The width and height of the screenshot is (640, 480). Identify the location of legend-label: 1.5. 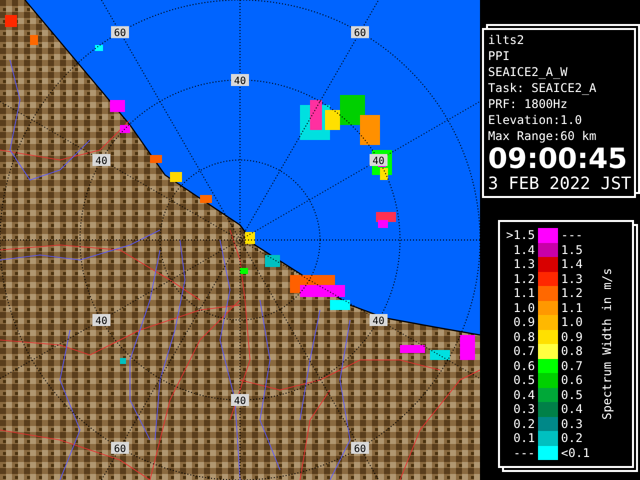
(572, 249).